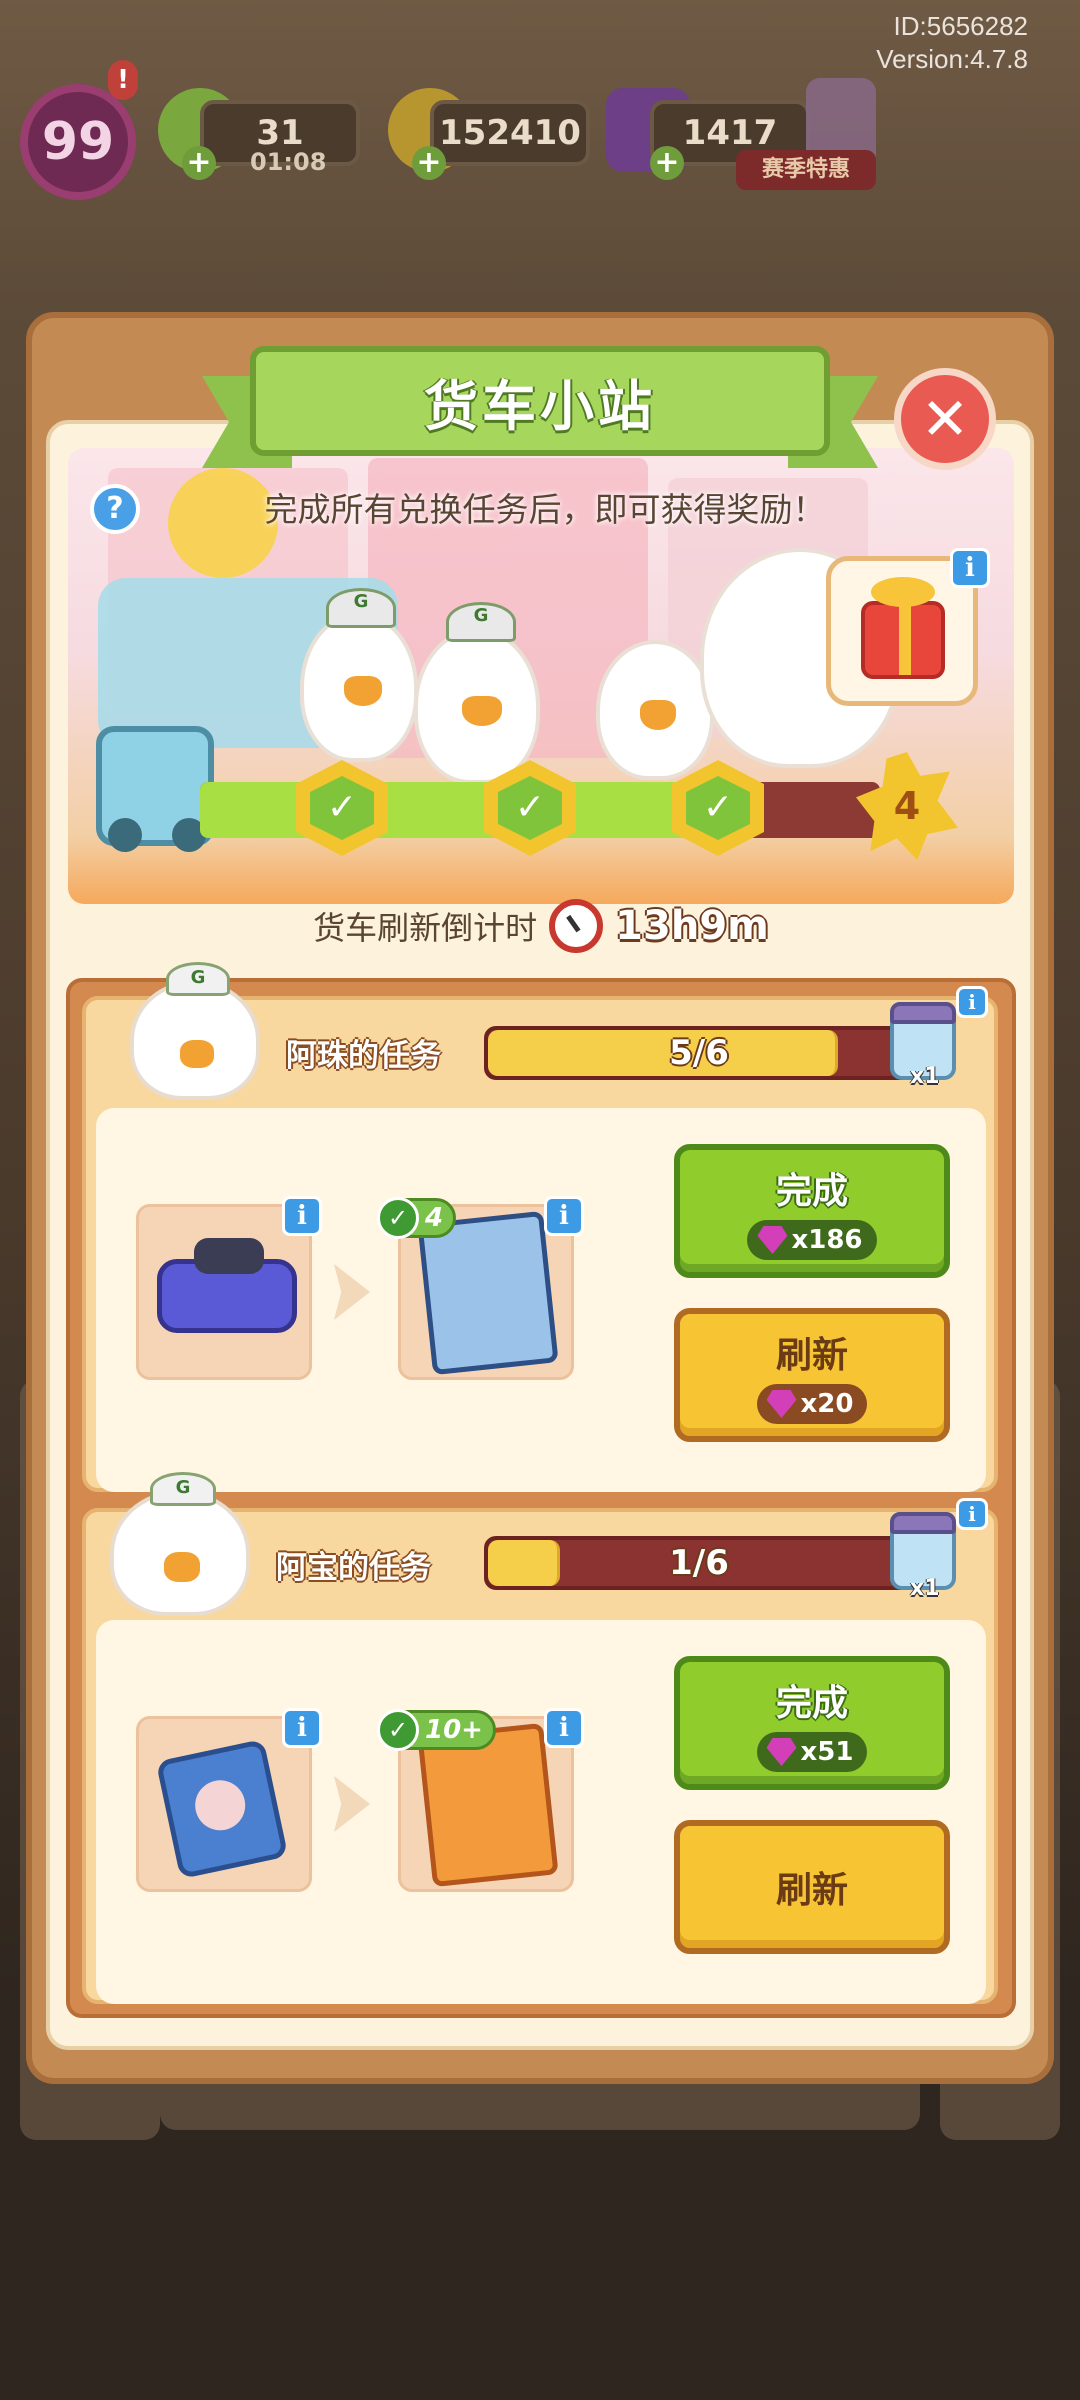 The width and height of the screenshot is (1080, 2400). I want to click on duck-character, so click(655, 710).